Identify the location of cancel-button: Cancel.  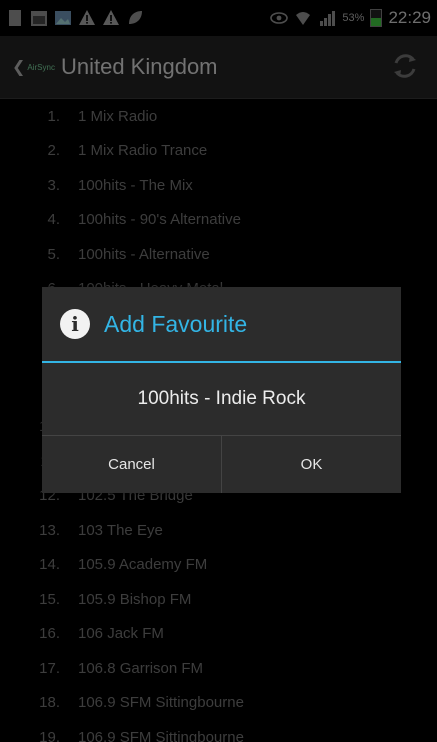
(131, 464).